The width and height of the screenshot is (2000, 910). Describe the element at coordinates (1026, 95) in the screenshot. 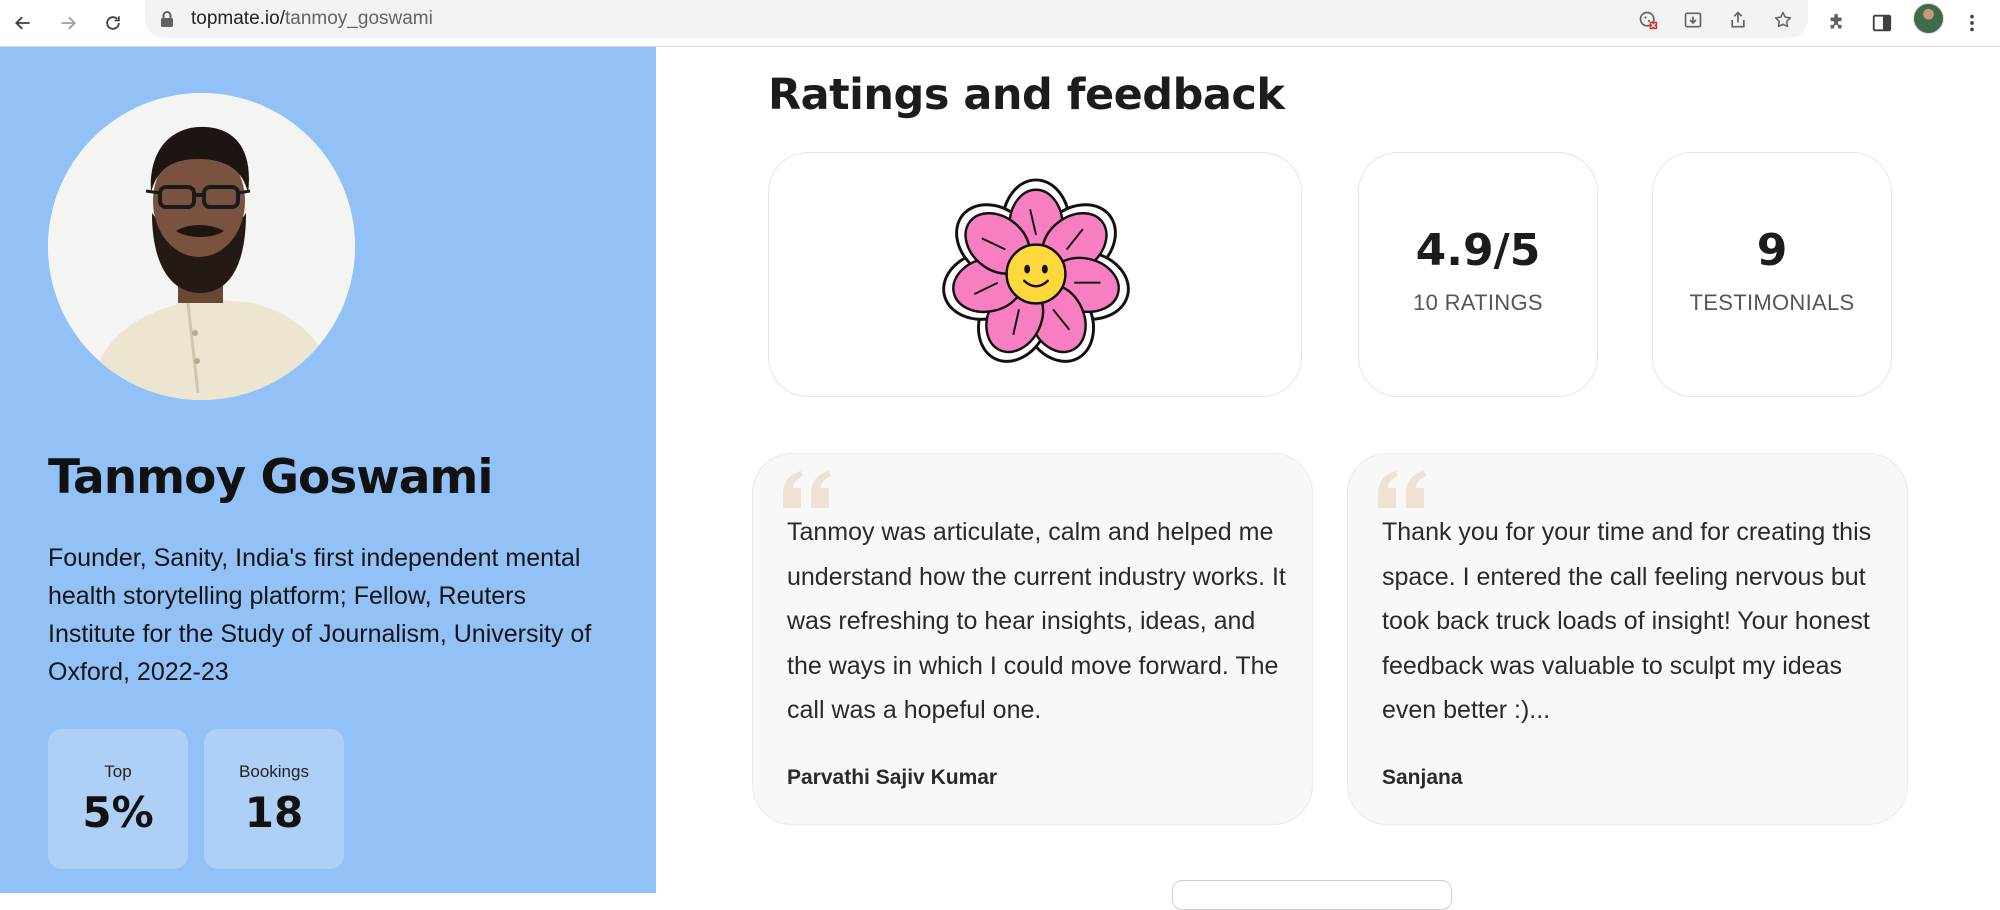

I see `ratings-section-title: Ratings and feedback` at that location.